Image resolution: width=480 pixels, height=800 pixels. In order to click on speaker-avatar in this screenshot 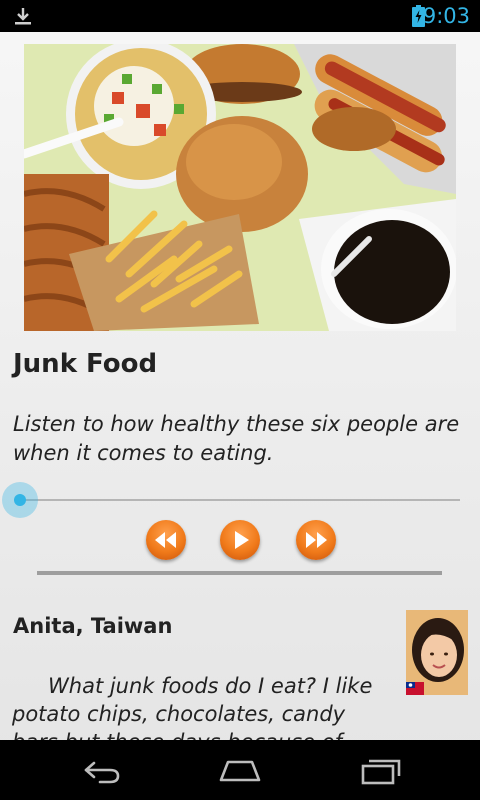, I will do `click(437, 652)`.